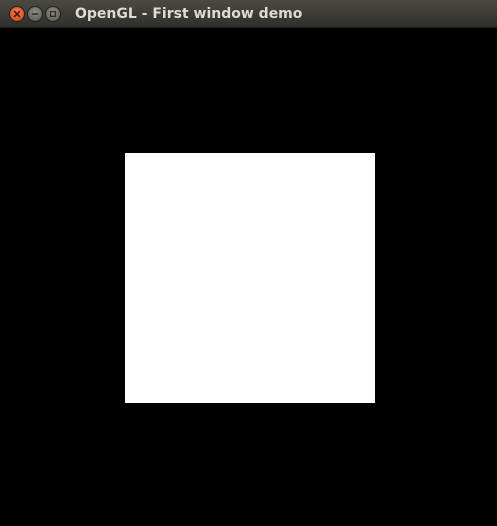  I want to click on title-bar: OpenGL - First window demo, so click(248, 14).